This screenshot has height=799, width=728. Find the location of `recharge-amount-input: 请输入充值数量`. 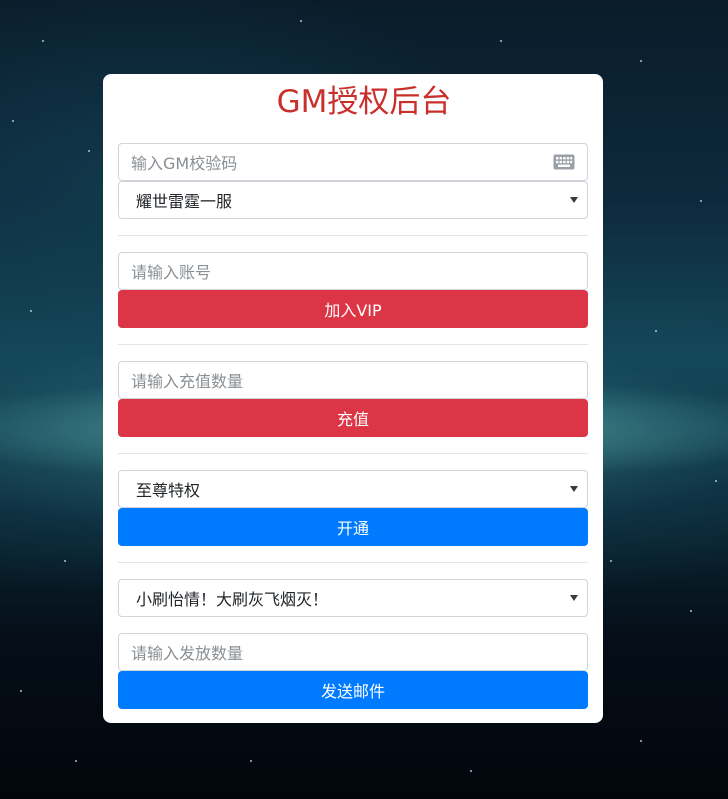

recharge-amount-input: 请输入充值数量 is located at coordinates (353, 380).